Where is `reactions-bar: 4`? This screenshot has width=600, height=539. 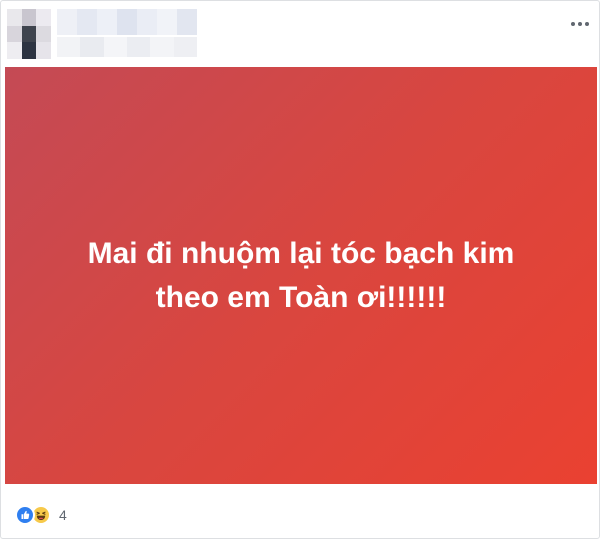
reactions-bar: 4 is located at coordinates (300, 517).